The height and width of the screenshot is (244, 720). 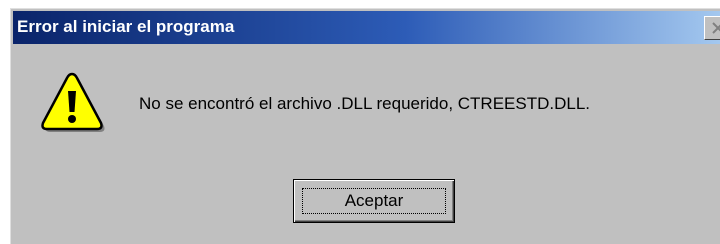 I want to click on ok-button-label: Aceptar, so click(x=374, y=200).